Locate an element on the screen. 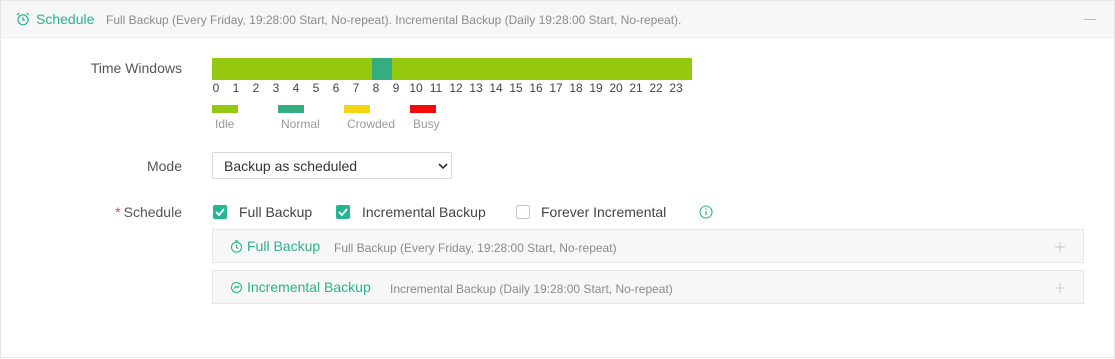  full-backup-panel-title: Full Backup is located at coordinates (284, 246).